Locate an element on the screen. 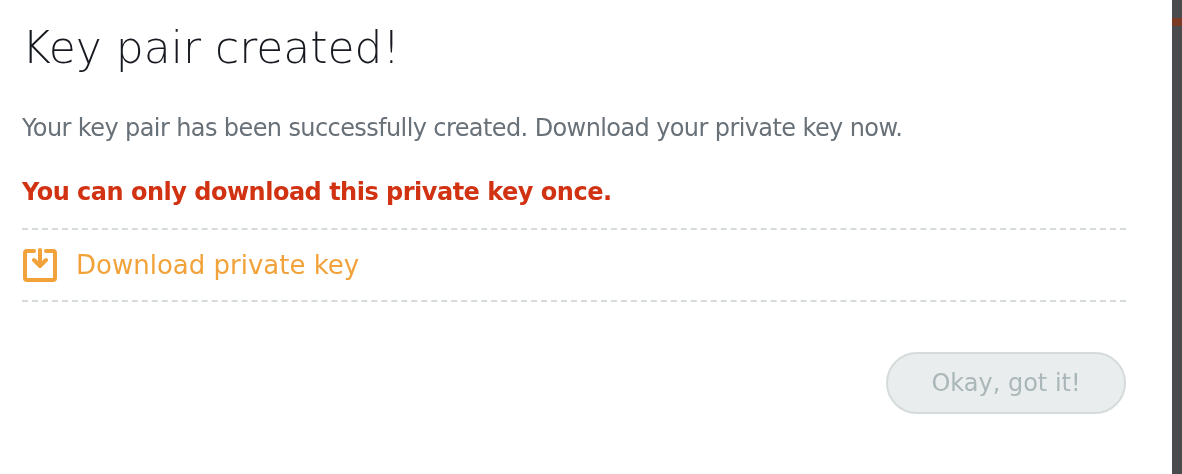  dialog-title: Key pair created! is located at coordinates (211, 48).